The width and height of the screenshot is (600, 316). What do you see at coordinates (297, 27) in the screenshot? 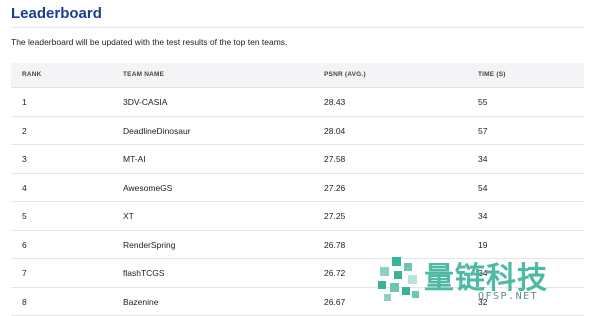
I see `title-divider` at bounding box center [297, 27].